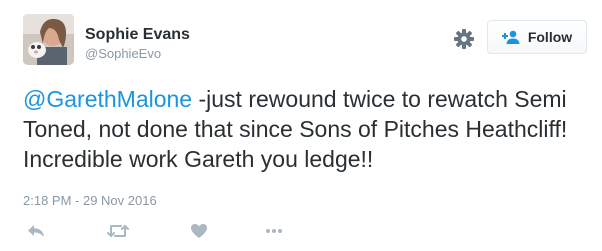 The height and width of the screenshot is (251, 602). I want to click on profile-photo, so click(48, 39).